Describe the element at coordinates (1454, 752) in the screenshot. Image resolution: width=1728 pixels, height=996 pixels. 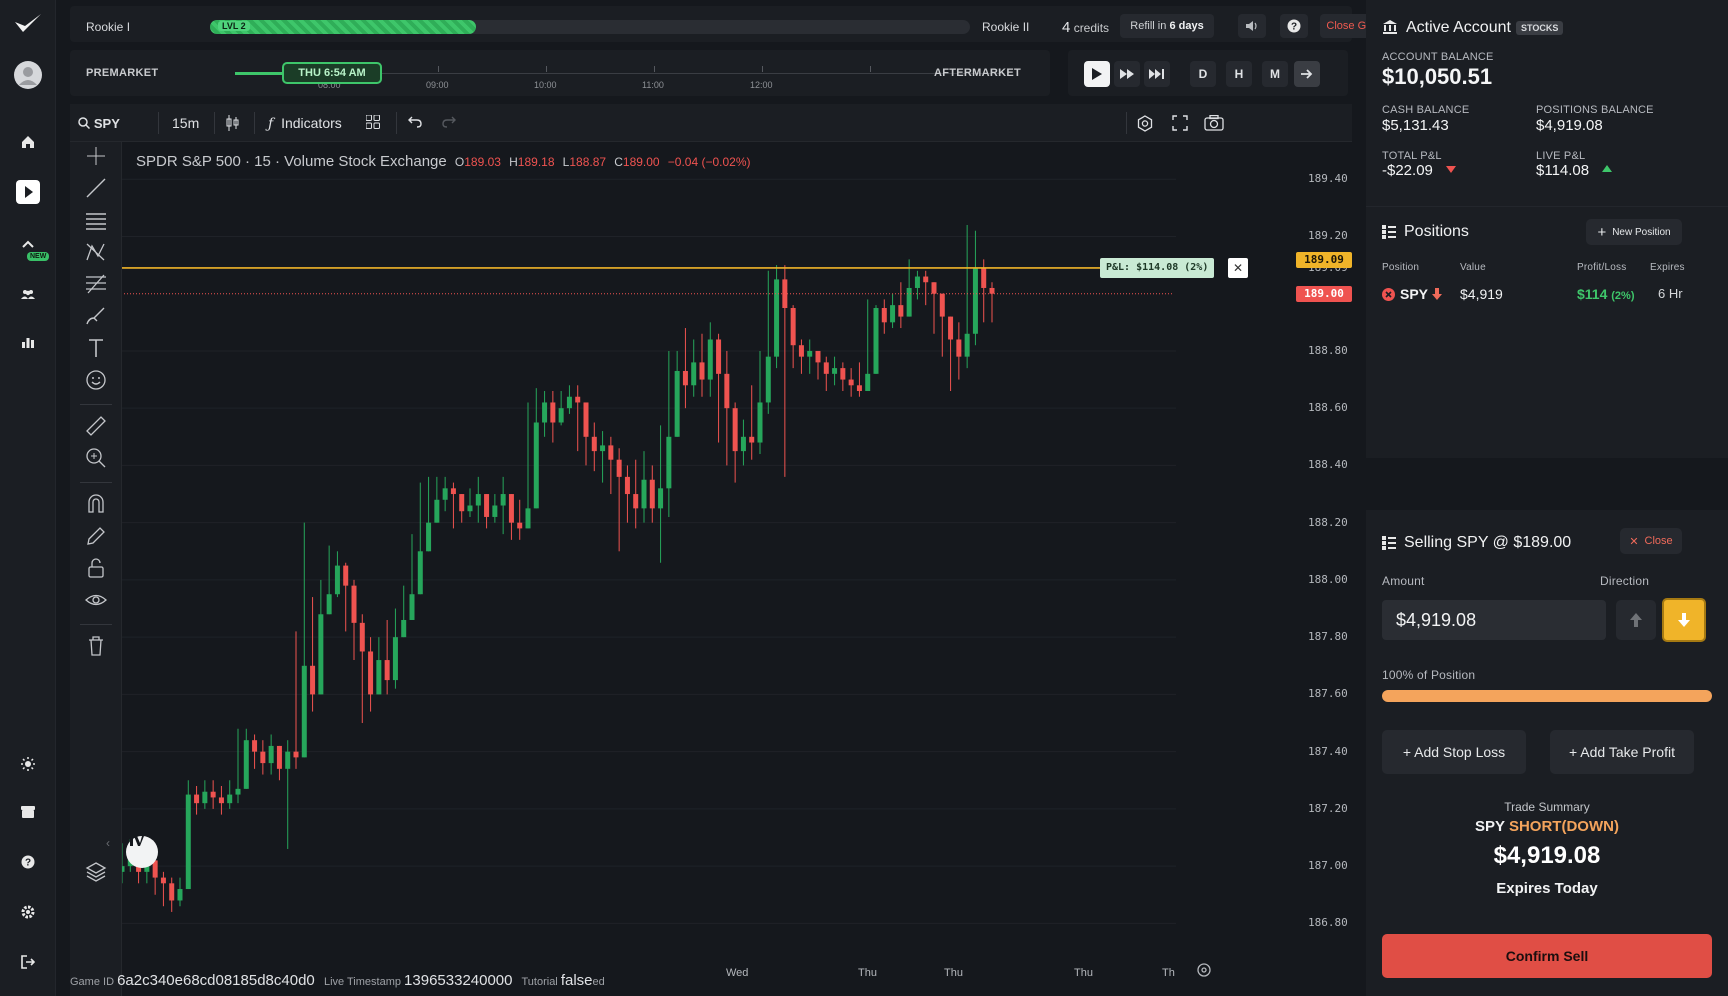
I see `add-stop-loss-button: + Add Stop Loss` at that location.